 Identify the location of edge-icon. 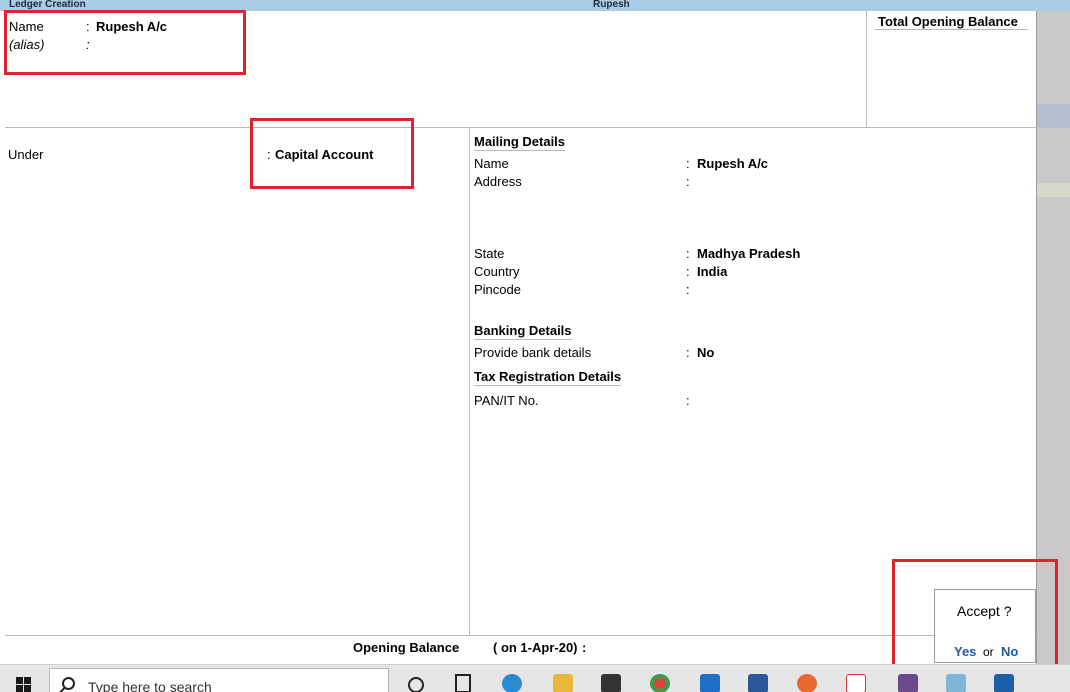
(512, 683).